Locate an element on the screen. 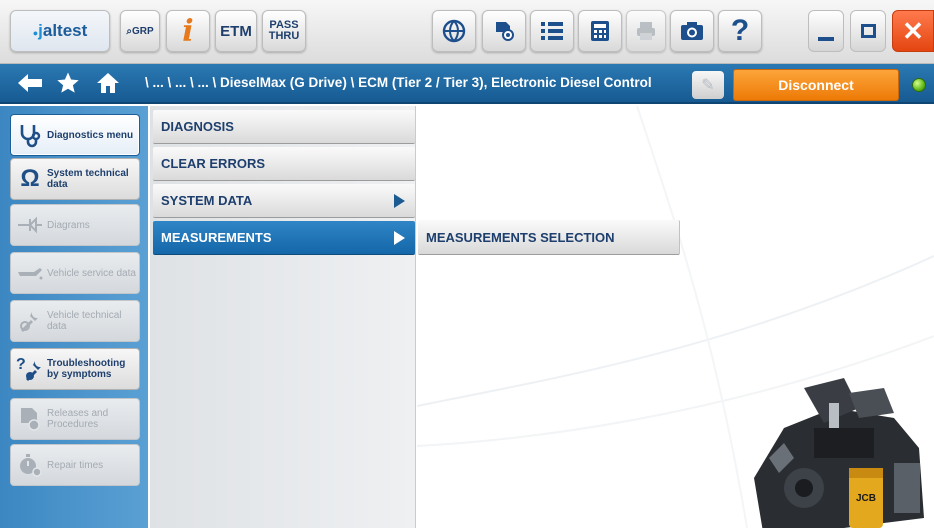 The width and height of the screenshot is (934, 528). sidebar-item-label: Diagrams is located at coordinates (68, 225).